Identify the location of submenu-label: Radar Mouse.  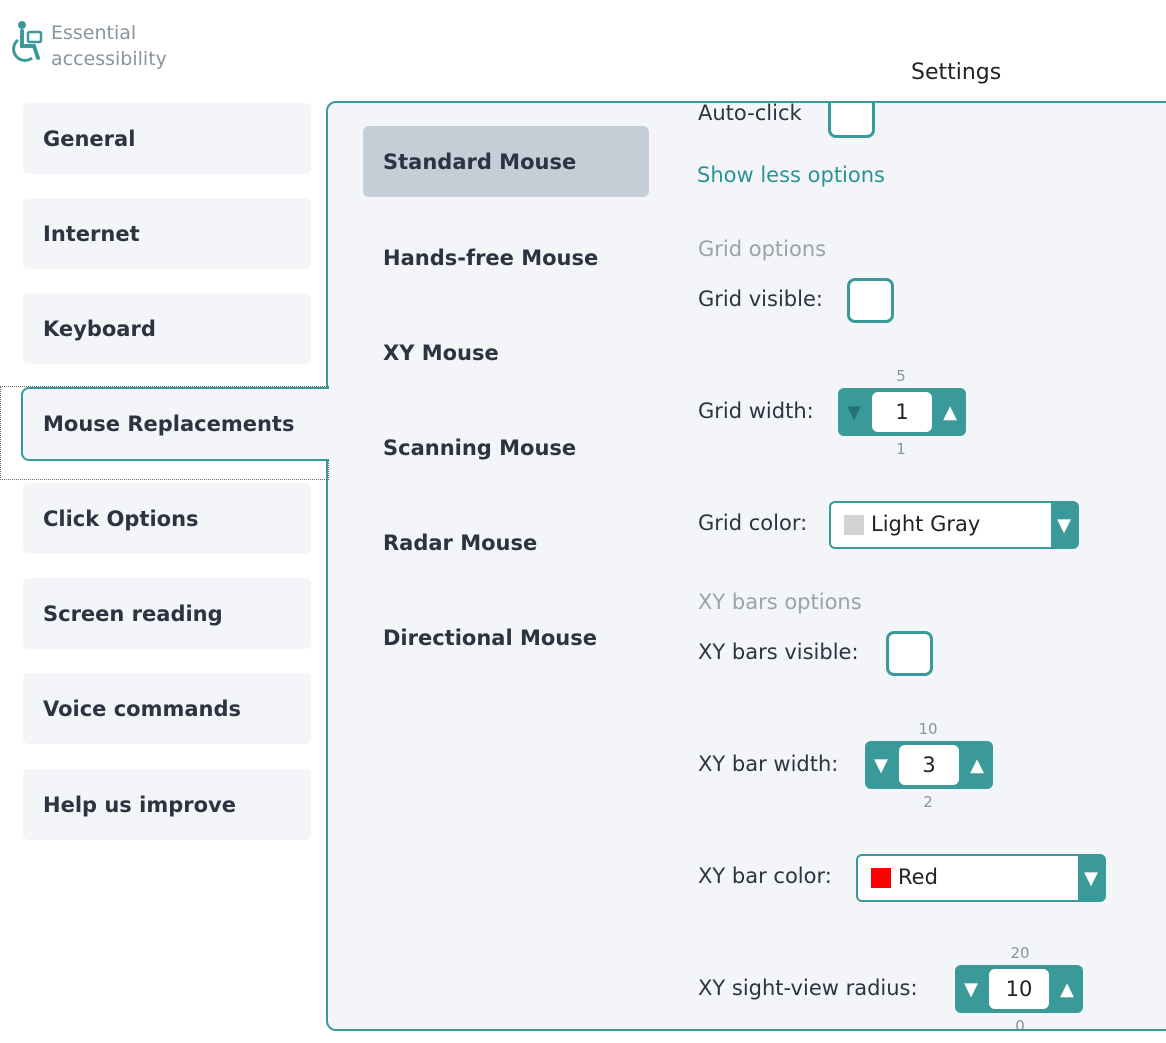
(460, 542).